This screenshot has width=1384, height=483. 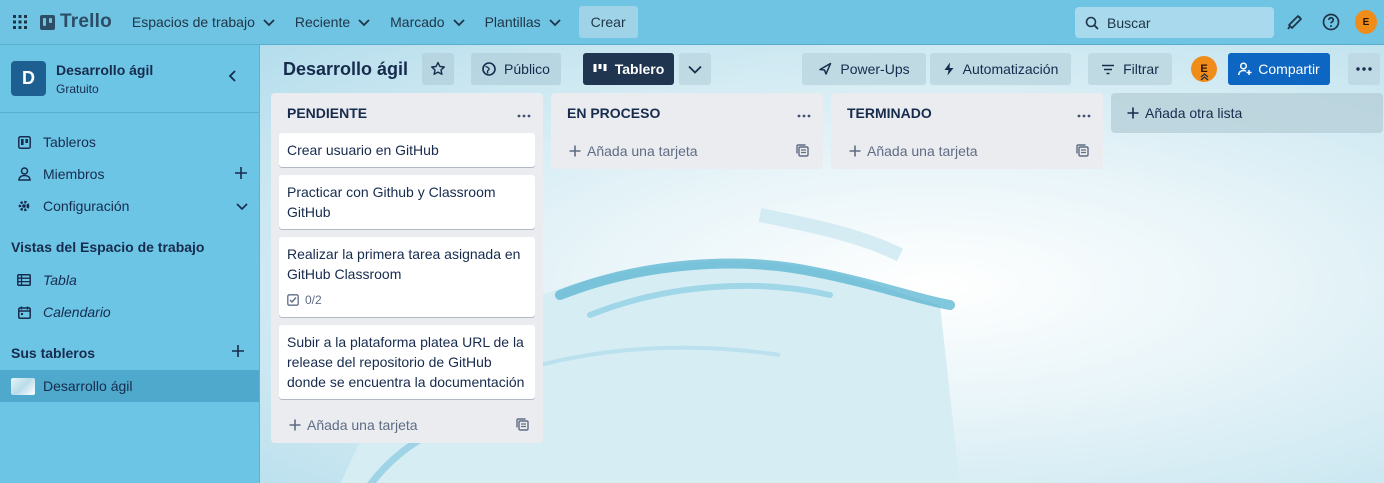 What do you see at coordinates (967, 131) in the screenshot?
I see `list-terminado: TERMINADO Añada una tarjeta` at bounding box center [967, 131].